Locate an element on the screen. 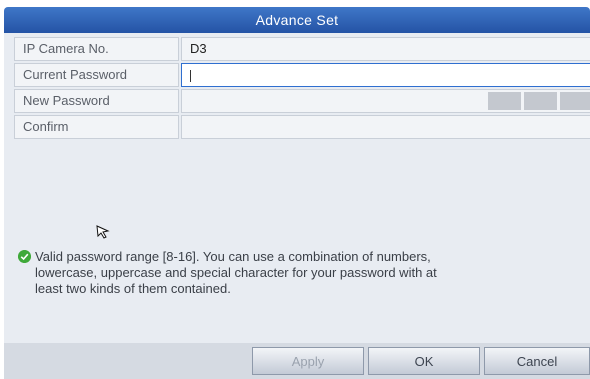  check-circle-icon is located at coordinates (24, 256).